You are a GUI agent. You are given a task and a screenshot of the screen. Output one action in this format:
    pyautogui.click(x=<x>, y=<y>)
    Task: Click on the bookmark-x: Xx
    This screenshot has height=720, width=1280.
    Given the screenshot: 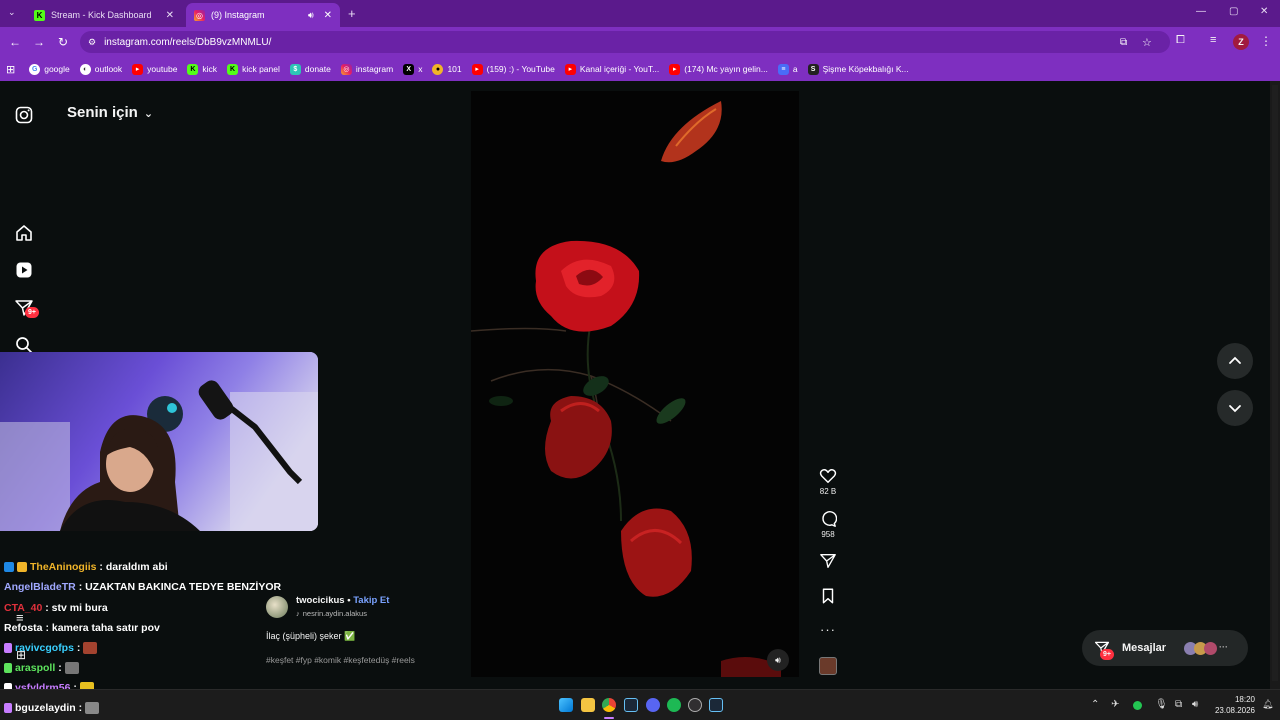 What is the action you would take?
    pyautogui.click(x=412, y=69)
    